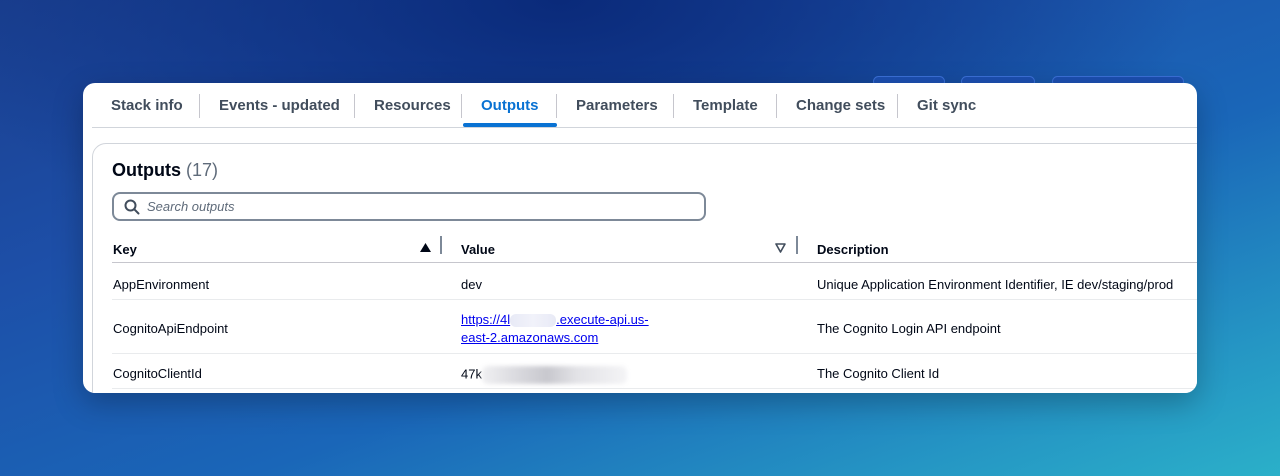 This screenshot has width=1280, height=476. What do you see at coordinates (602, 319) in the screenshot?
I see `link-text-end: .execute-api.us-` at bounding box center [602, 319].